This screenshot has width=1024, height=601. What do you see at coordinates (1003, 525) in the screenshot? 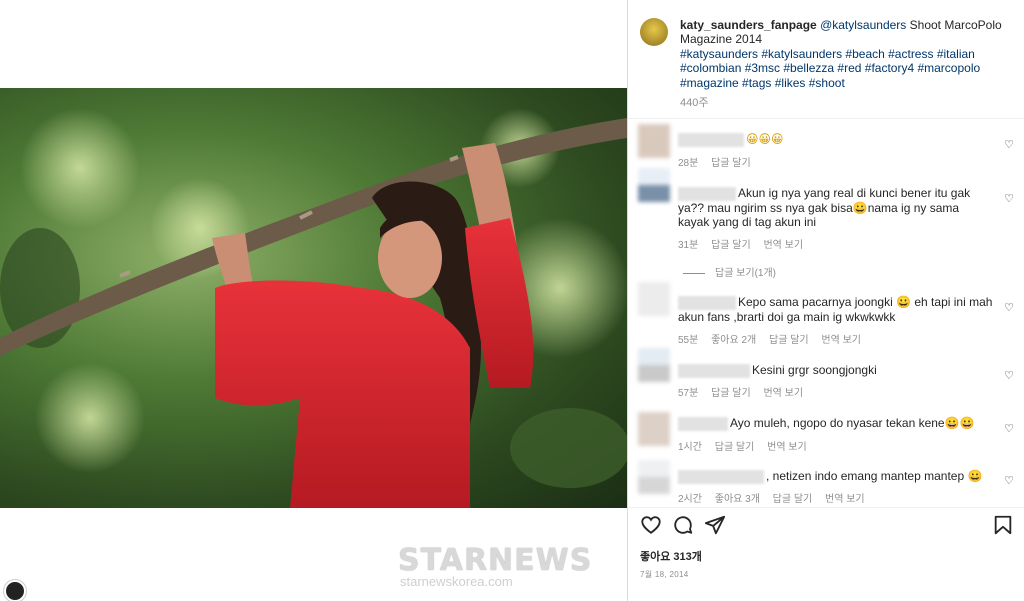
I see `bookmark-icon` at bounding box center [1003, 525].